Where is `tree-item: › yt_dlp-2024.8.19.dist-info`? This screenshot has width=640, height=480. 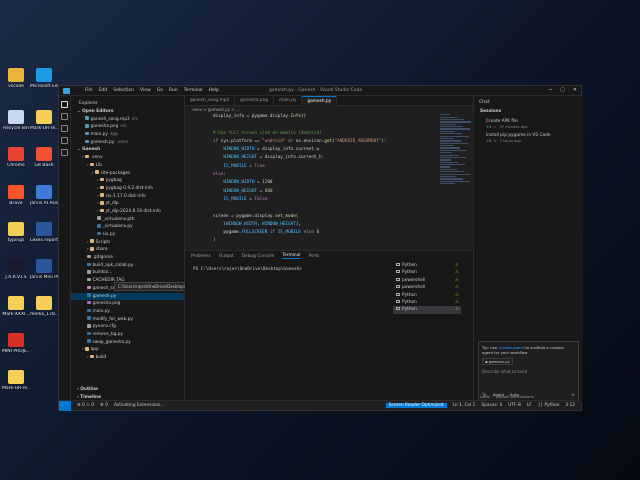
tree-item: › yt_dlp-2024.8.19.dist-info is located at coordinates (127, 212).